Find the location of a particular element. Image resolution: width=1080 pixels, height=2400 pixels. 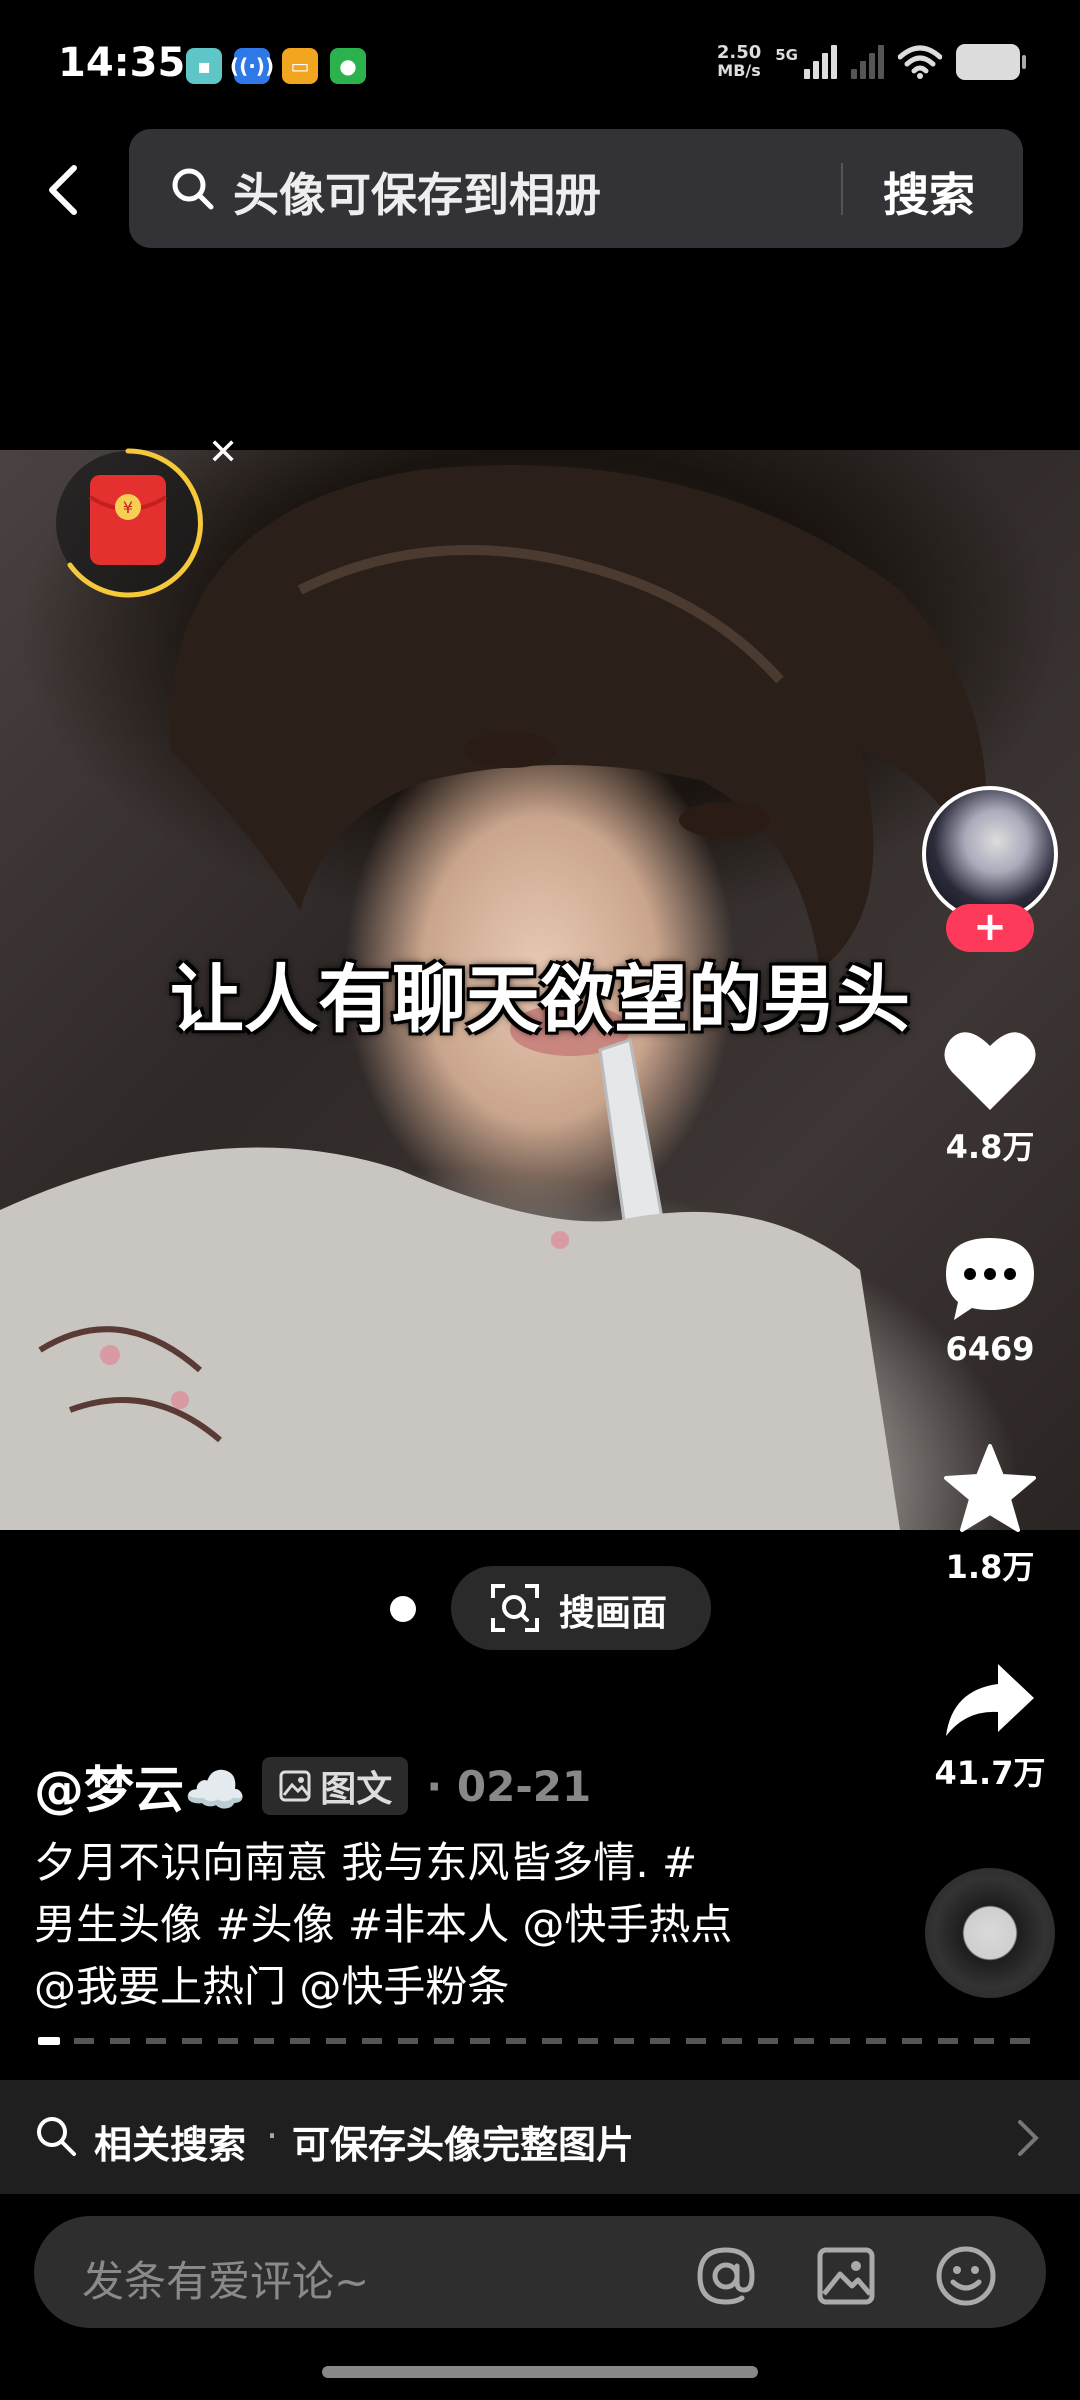

system-indicators: 2.50 MB/s 5G is located at coordinates (871, 61).